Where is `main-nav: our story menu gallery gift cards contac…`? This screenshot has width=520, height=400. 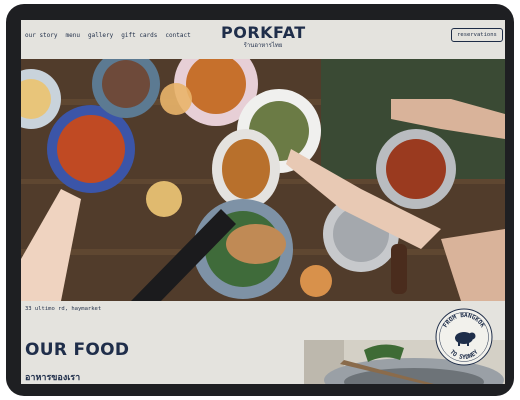
main-nav: our story menu gallery gift cards contac… is located at coordinates (108, 35).